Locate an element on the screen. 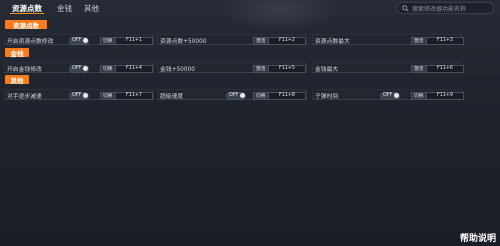  feature-money-max: 金钱最大 激活 F11+6 is located at coordinates (388, 67).